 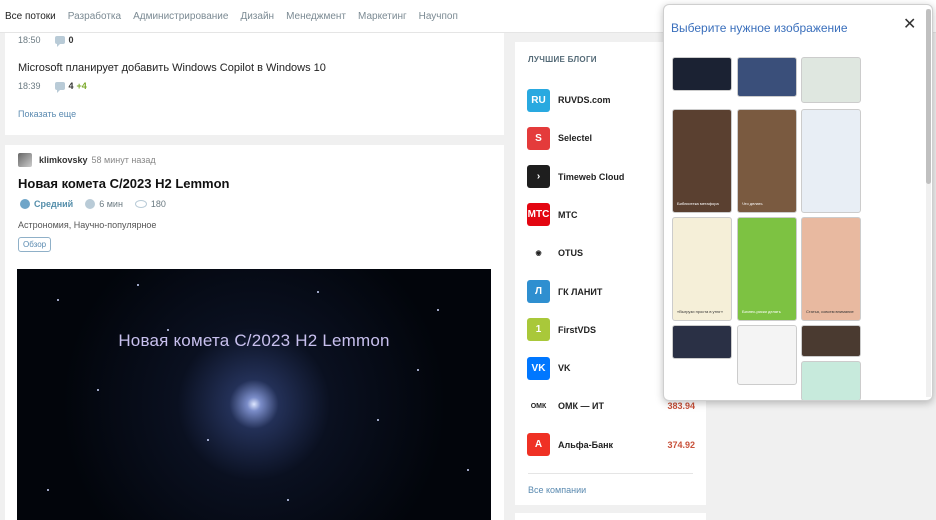 What do you see at coordinates (30, 16) in the screenshot?
I see `tab-all-streams: Все потоки` at bounding box center [30, 16].